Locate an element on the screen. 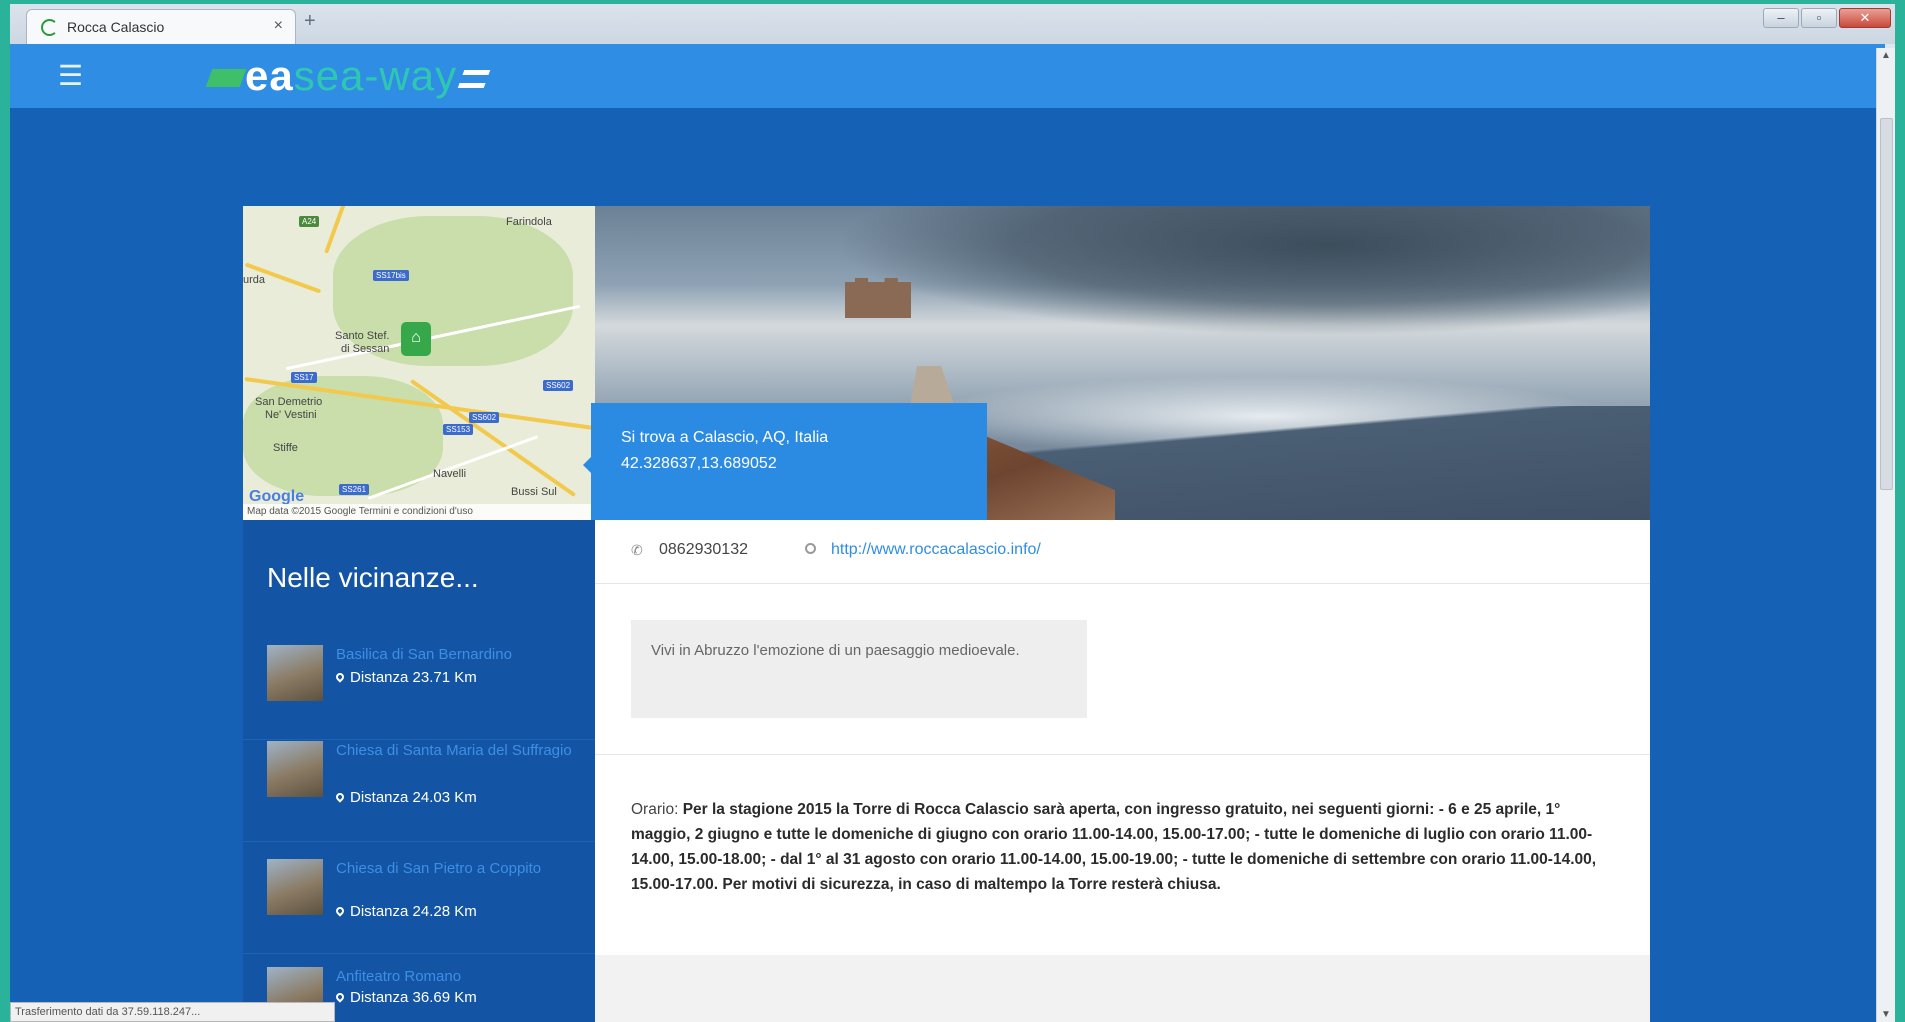 The height and width of the screenshot is (1022, 1905). phone-icon: ✆ is located at coordinates (637, 550).